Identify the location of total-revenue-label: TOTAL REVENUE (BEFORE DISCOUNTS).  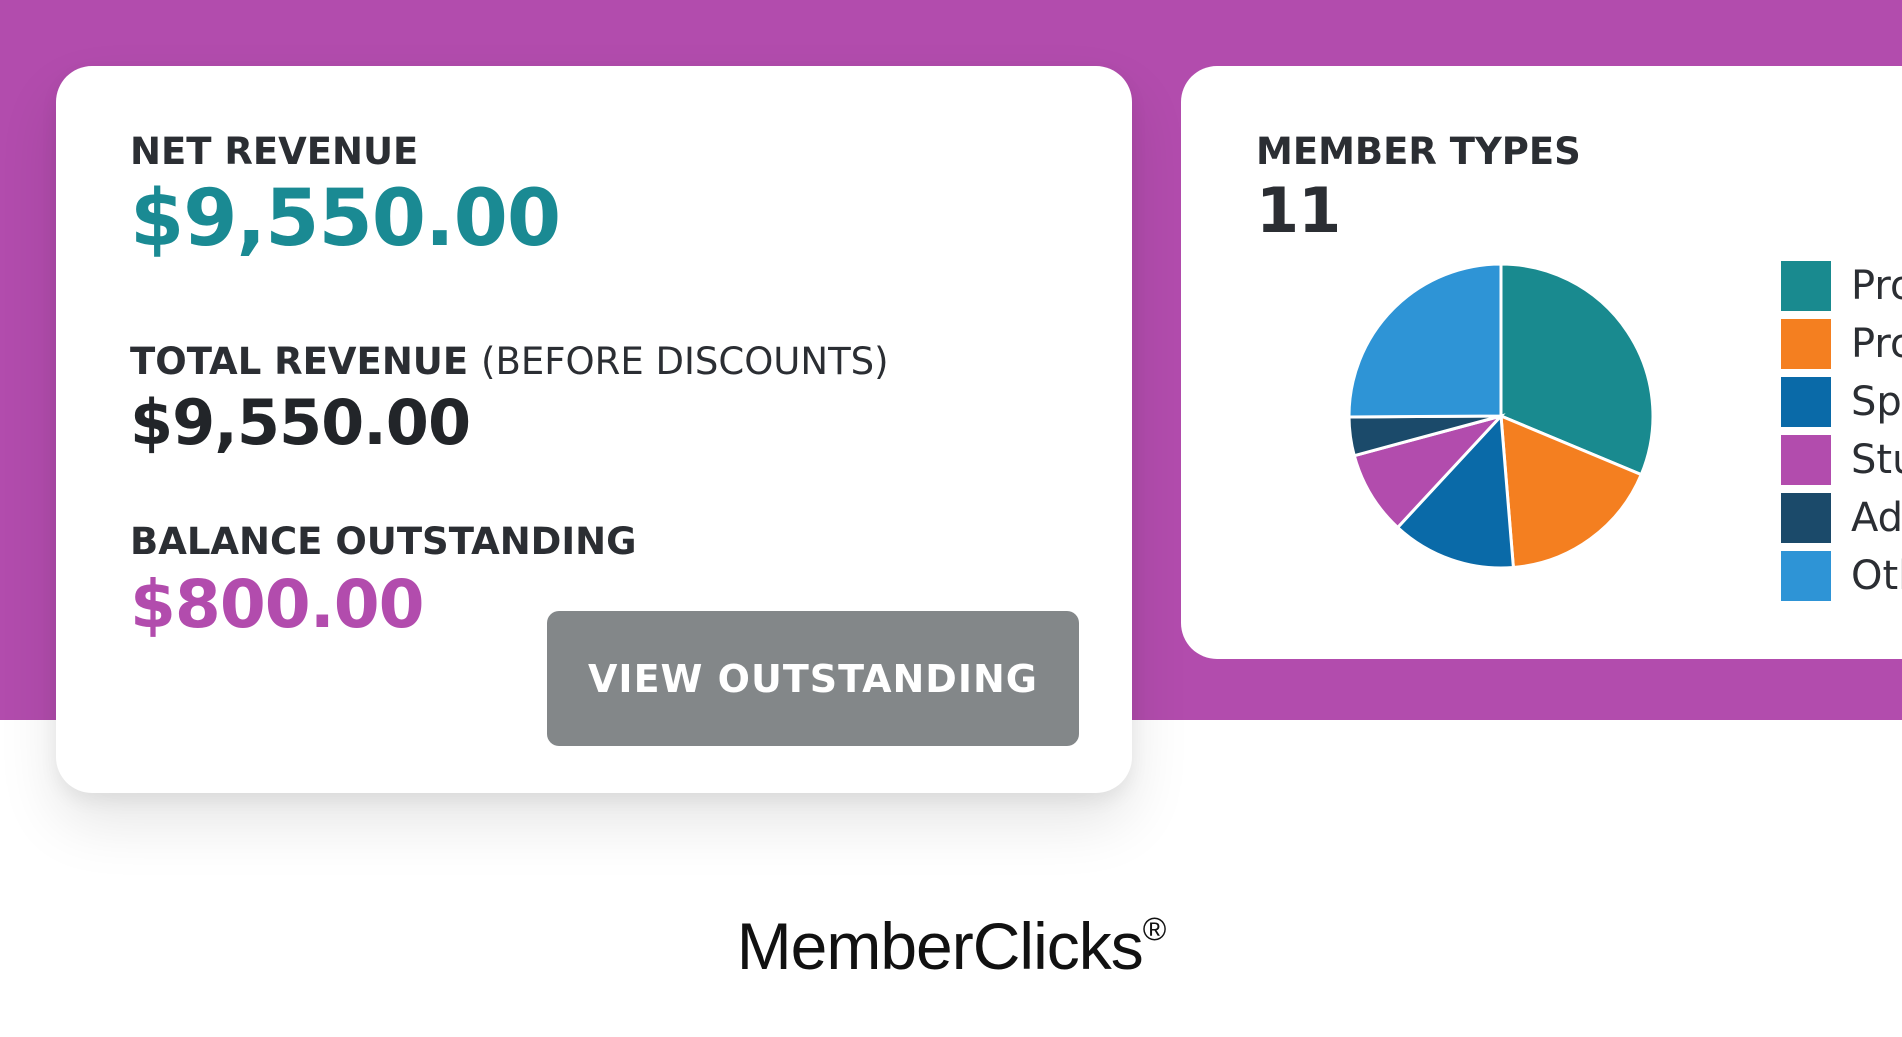
(509, 361).